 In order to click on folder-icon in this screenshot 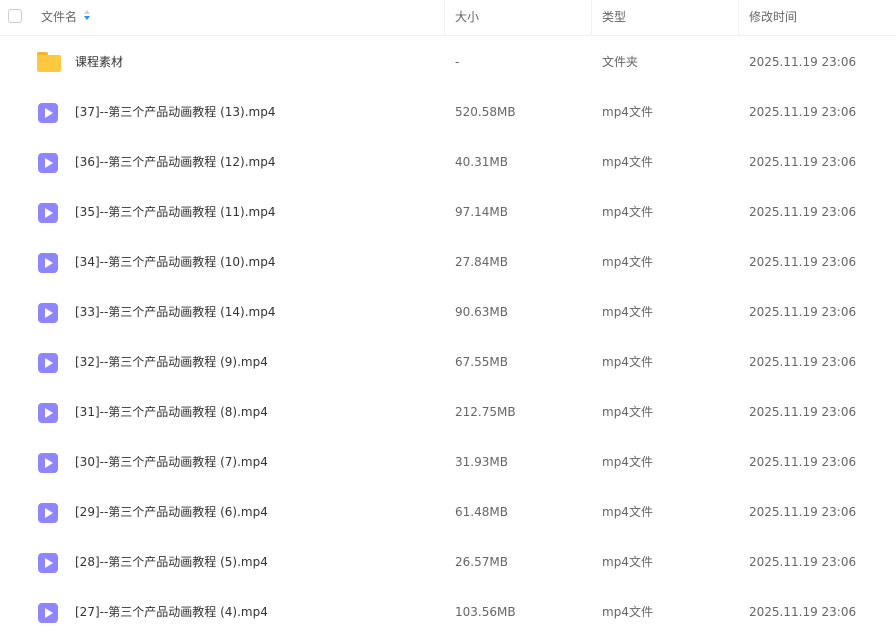, I will do `click(49, 62)`.